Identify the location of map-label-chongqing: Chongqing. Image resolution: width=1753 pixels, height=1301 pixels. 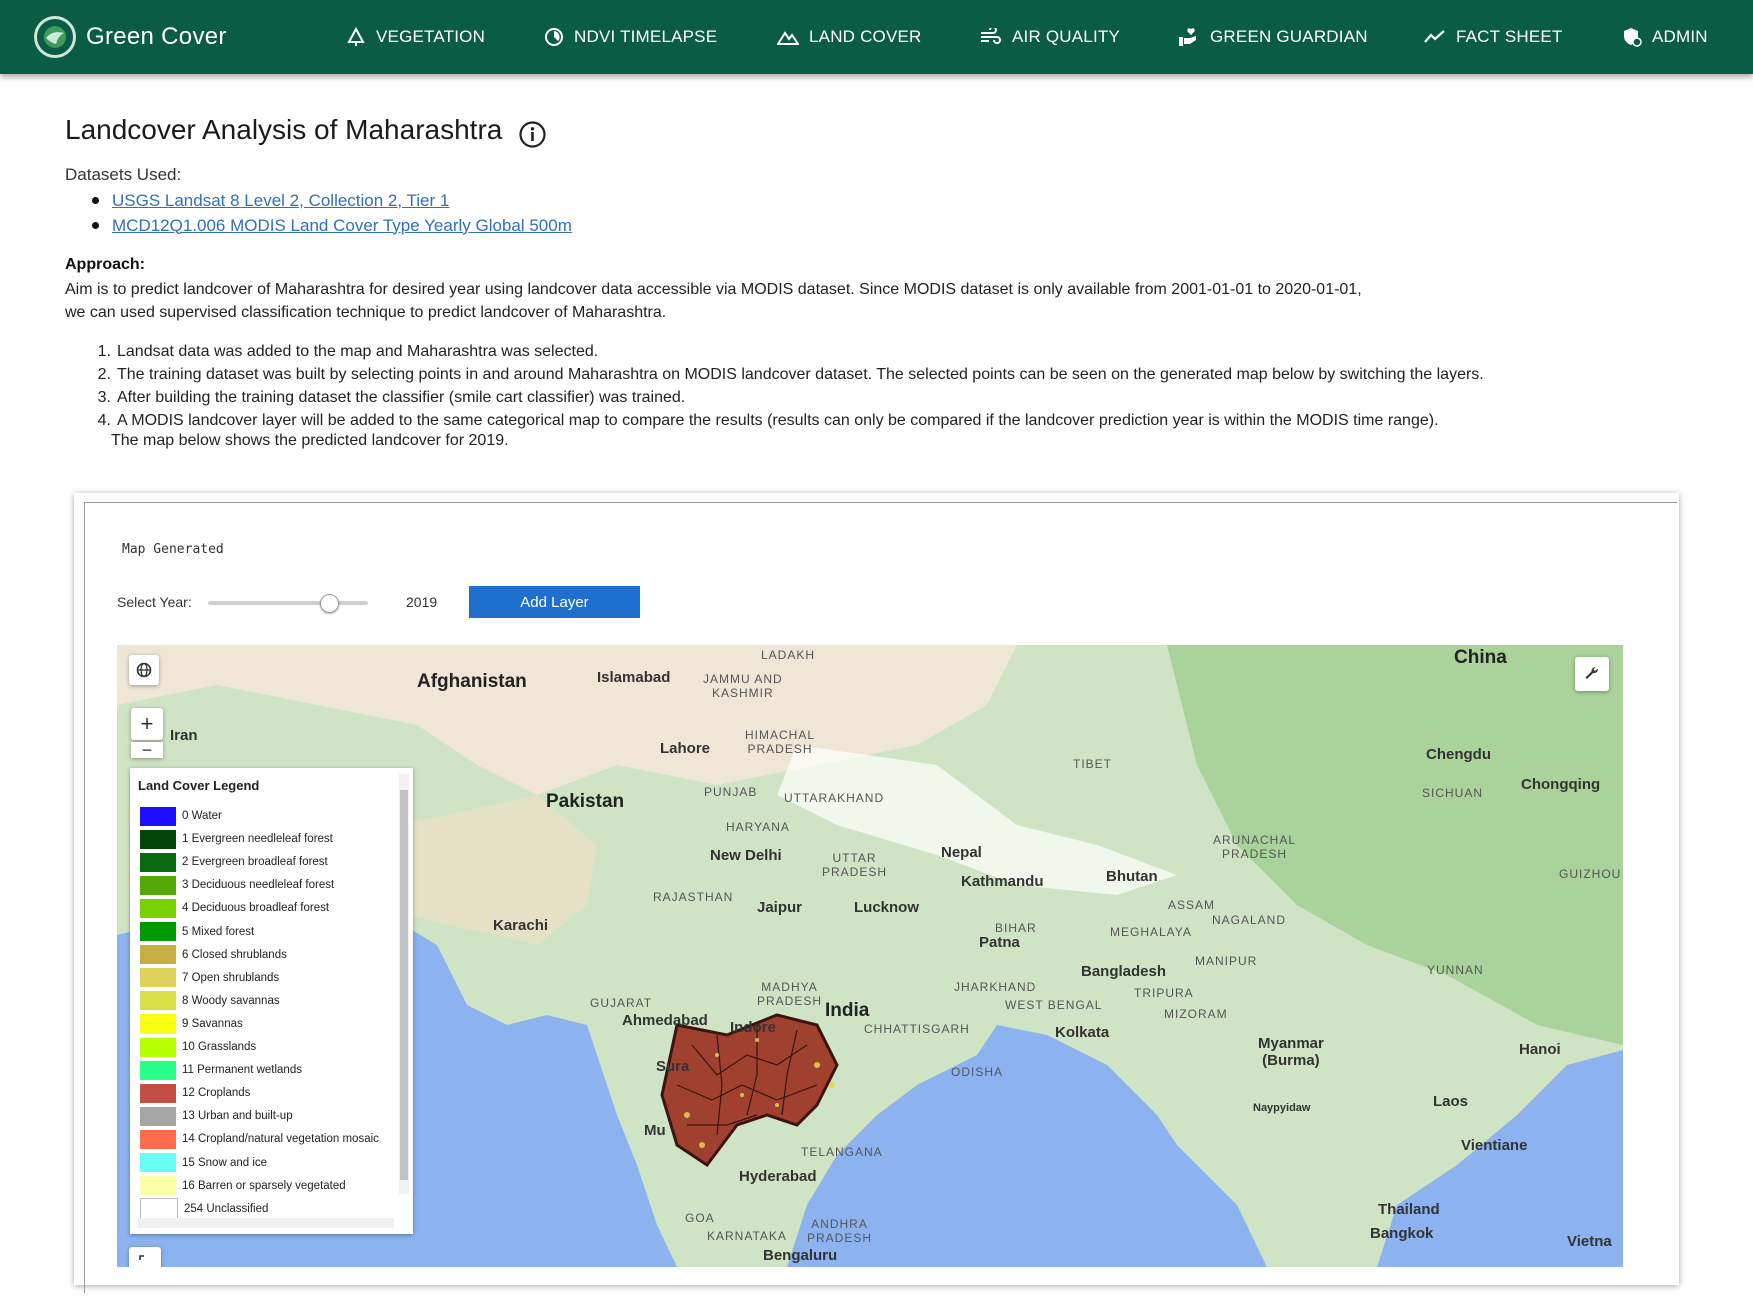
(1561, 784).